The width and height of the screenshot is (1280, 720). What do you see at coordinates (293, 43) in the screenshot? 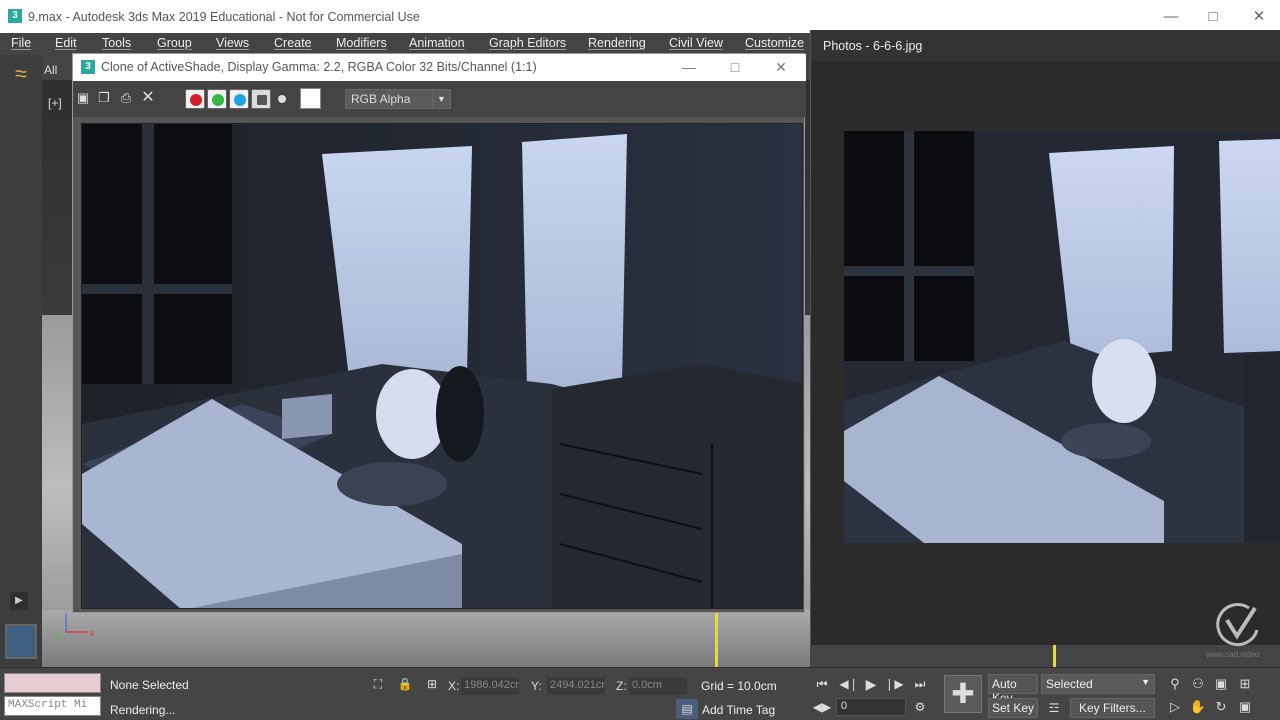
I see `menu-create: Create` at bounding box center [293, 43].